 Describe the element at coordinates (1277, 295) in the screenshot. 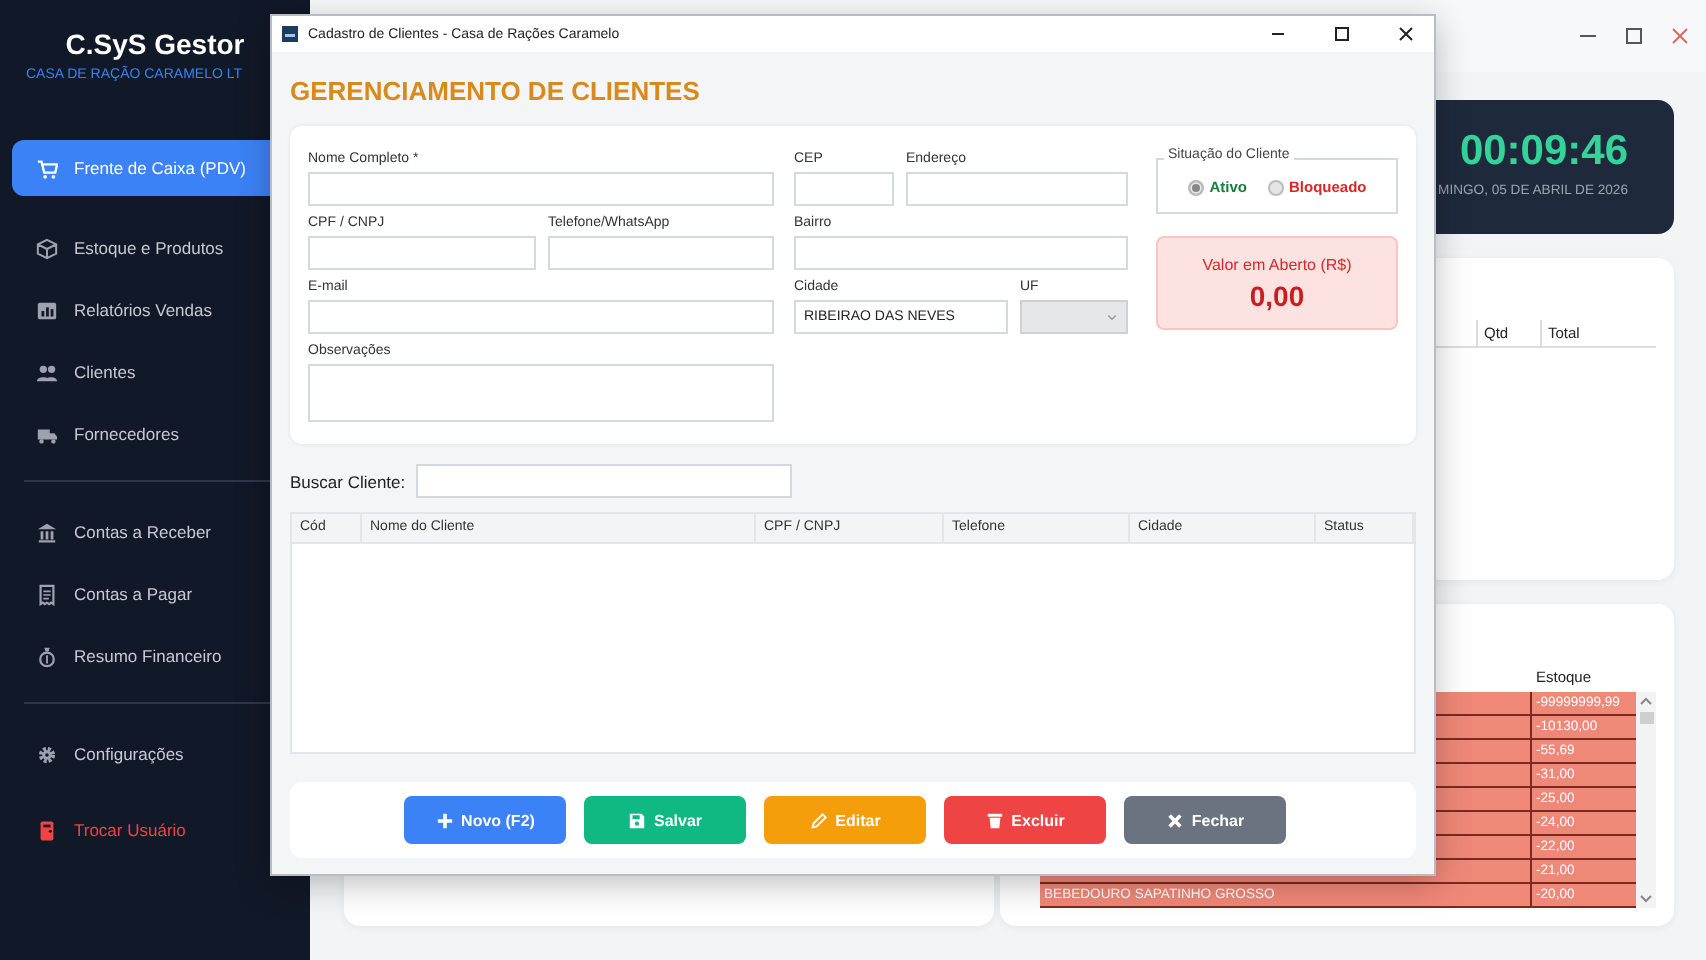

I see `balance-value: 0,00` at that location.